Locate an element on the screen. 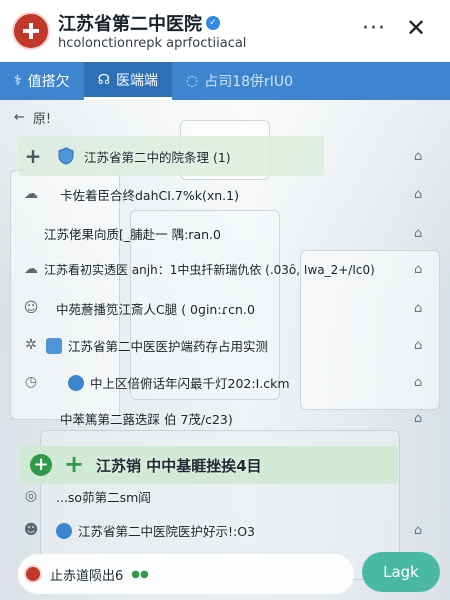 This screenshot has width=450, height=600. clock-icon: ◷ is located at coordinates (31, 382).